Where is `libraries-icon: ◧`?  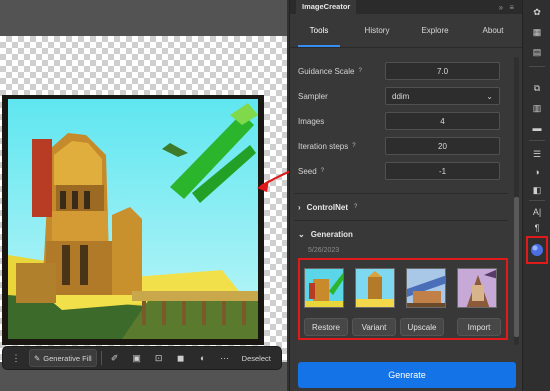
libraries-icon: ◧ is located at coordinates (537, 190).